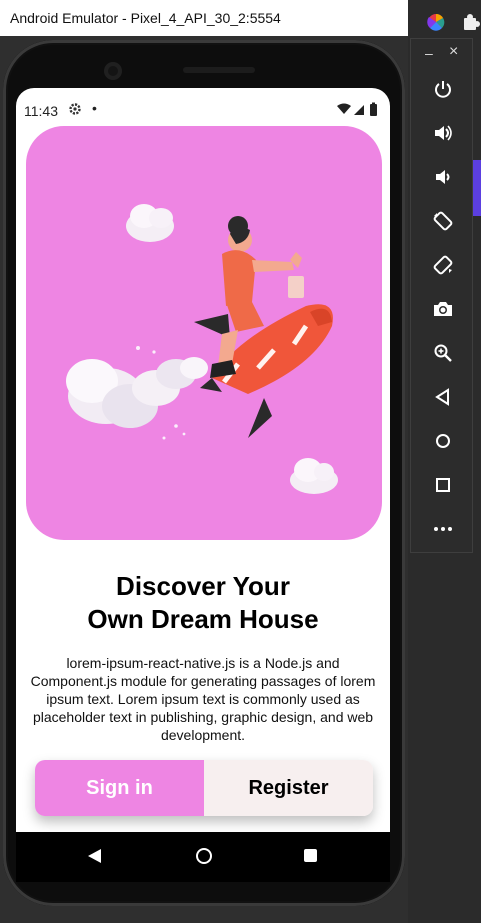  Describe the element at coordinates (442, 353) in the screenshot. I see `zoom-icon` at that location.